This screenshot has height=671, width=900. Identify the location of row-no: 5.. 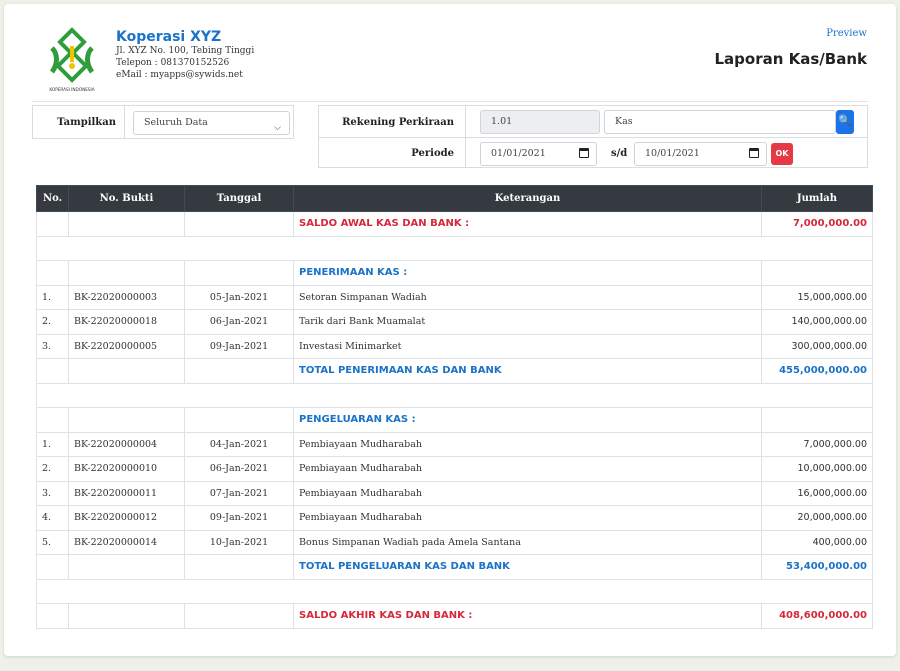
(52, 542).